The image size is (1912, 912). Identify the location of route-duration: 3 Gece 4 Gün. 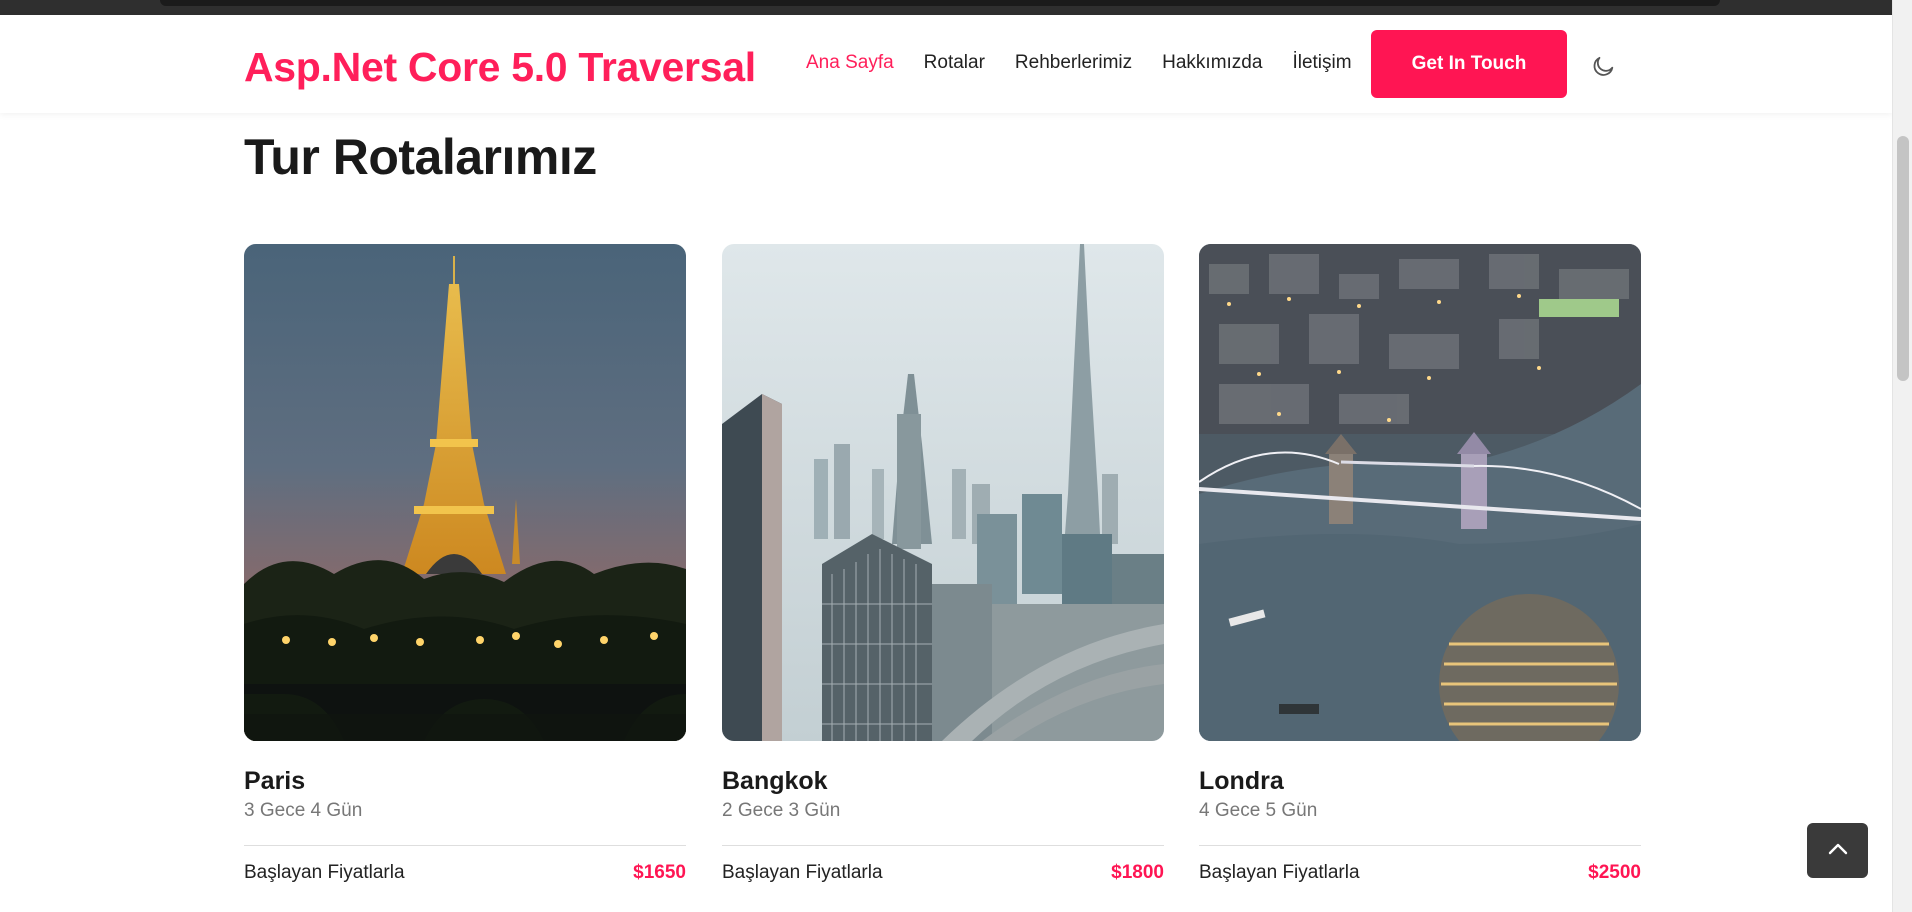
(303, 810).